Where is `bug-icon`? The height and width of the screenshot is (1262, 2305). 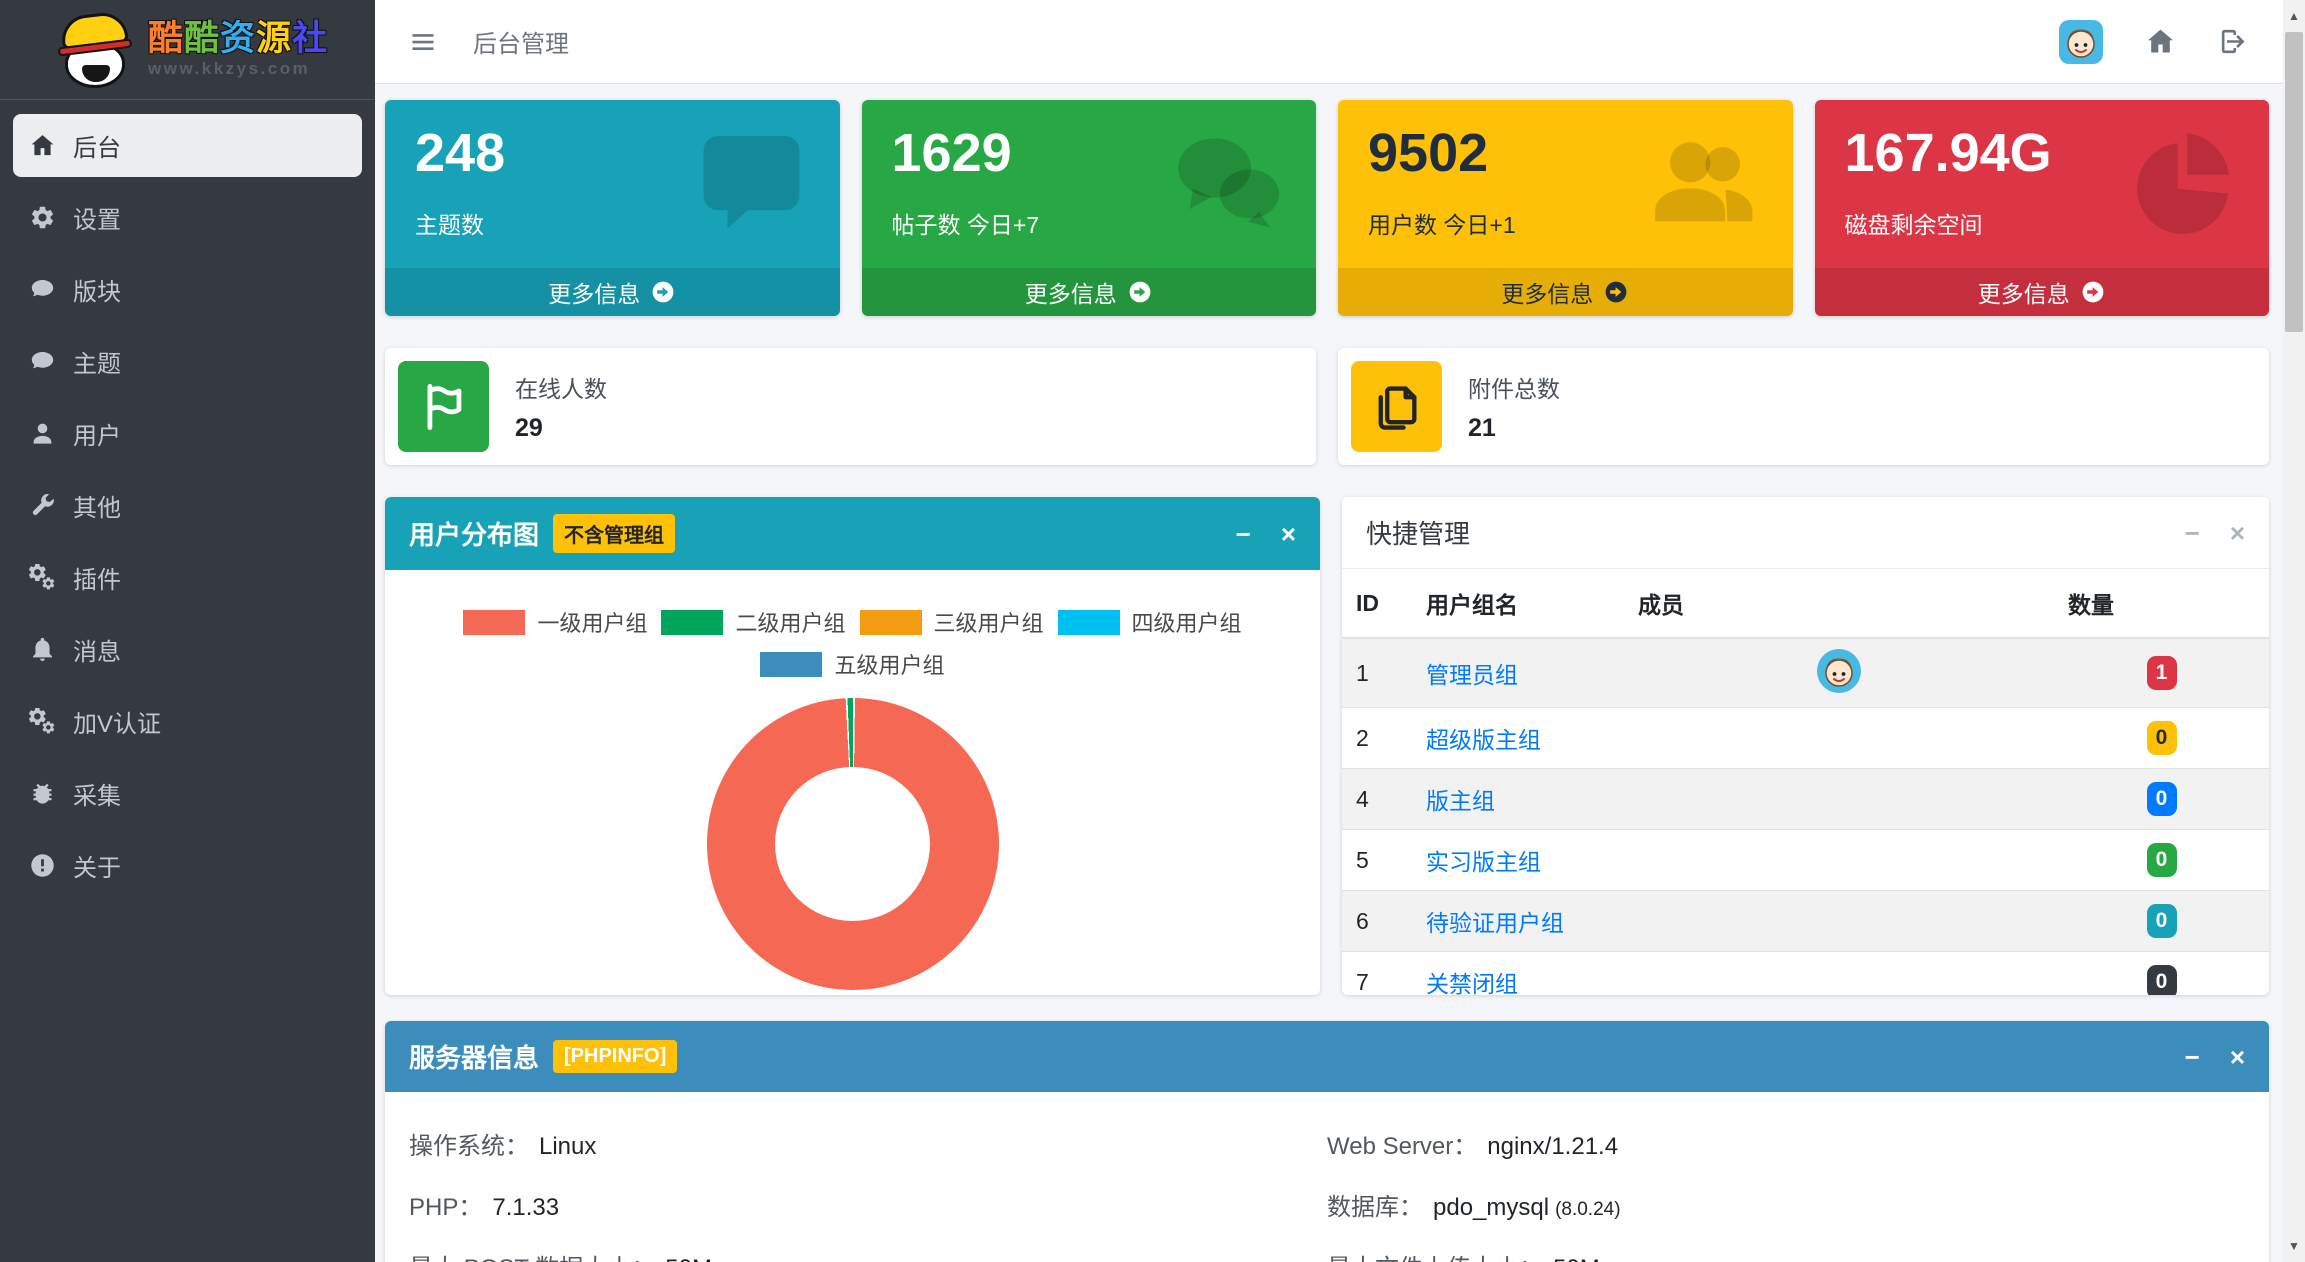 bug-icon is located at coordinates (42, 793).